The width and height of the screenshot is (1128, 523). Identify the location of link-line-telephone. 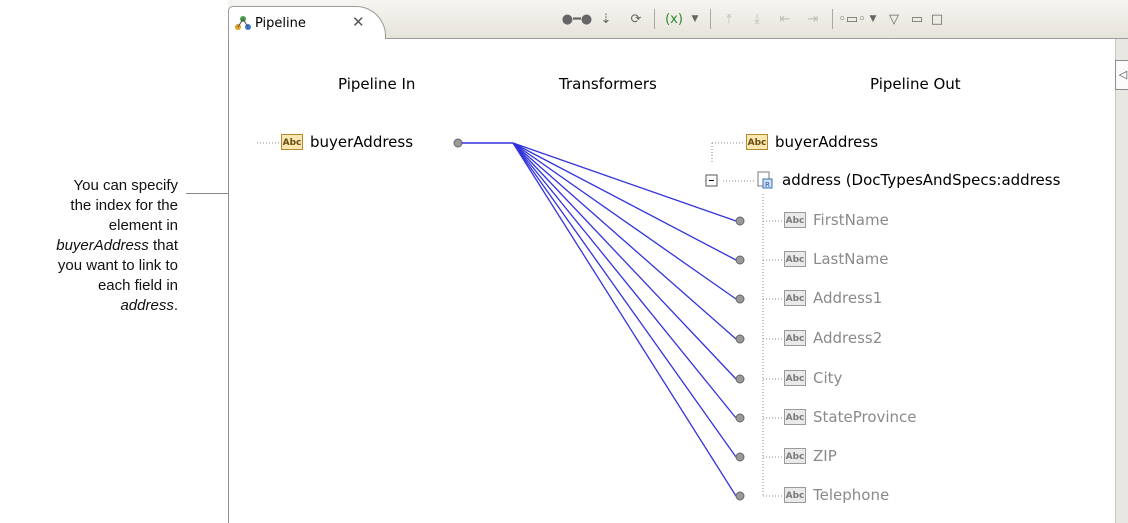
(624, 319).